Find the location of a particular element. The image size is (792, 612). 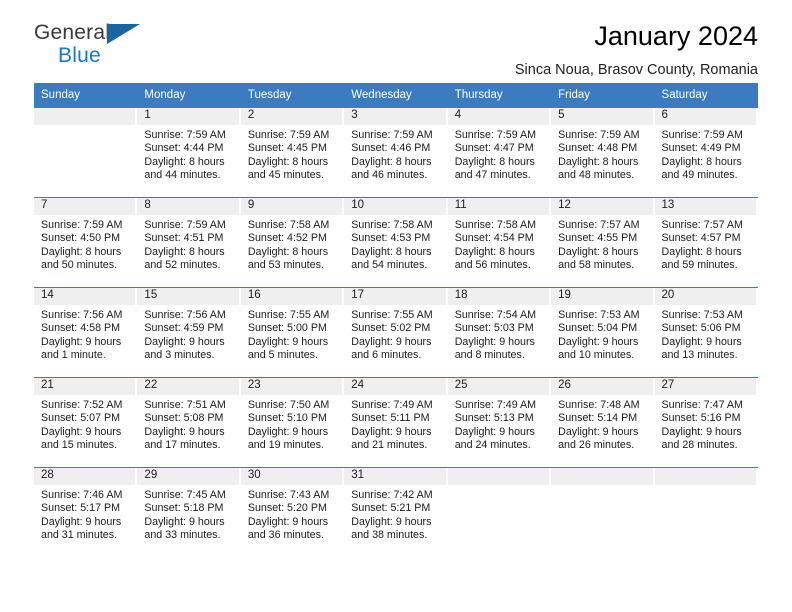

day-number: 29 is located at coordinates (188, 476).